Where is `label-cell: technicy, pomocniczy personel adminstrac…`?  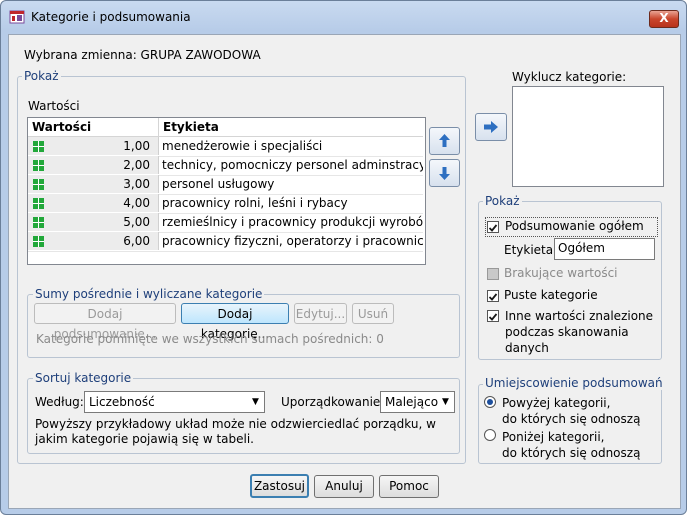 label-cell: technicy, pomocniczy personel adminstrac… is located at coordinates (291, 165).